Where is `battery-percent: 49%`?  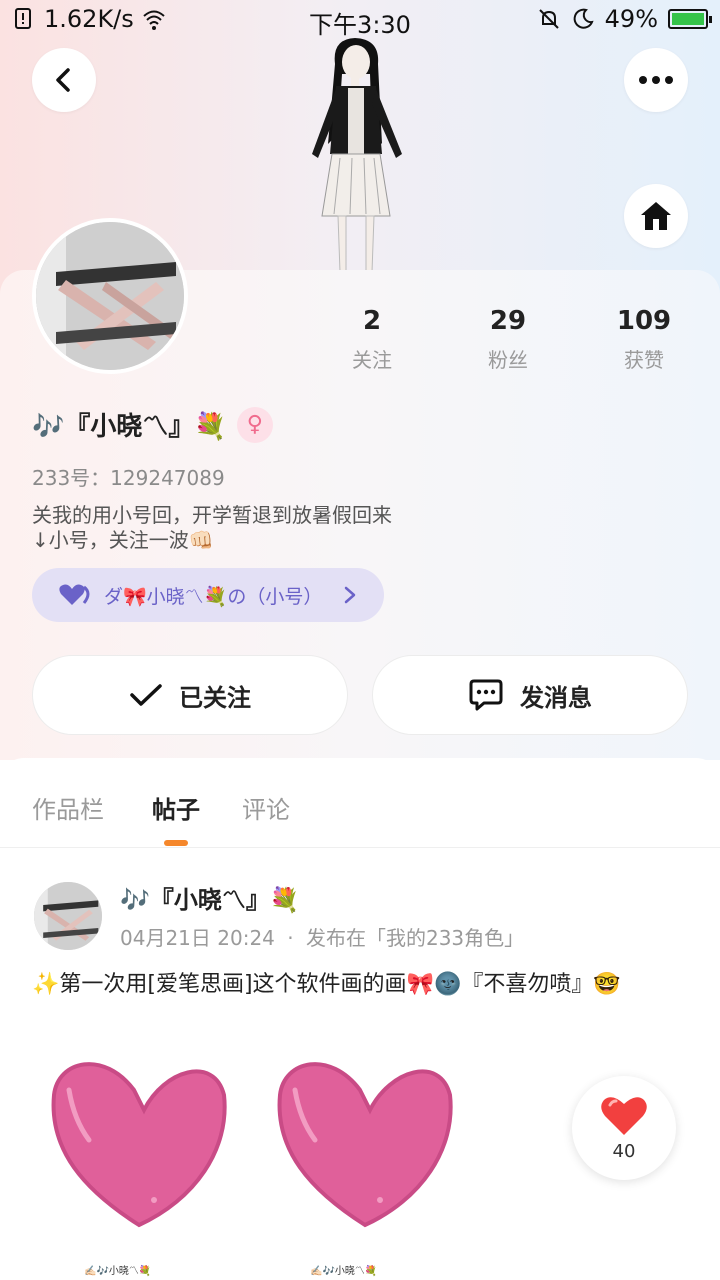 battery-percent: 49% is located at coordinates (631, 19).